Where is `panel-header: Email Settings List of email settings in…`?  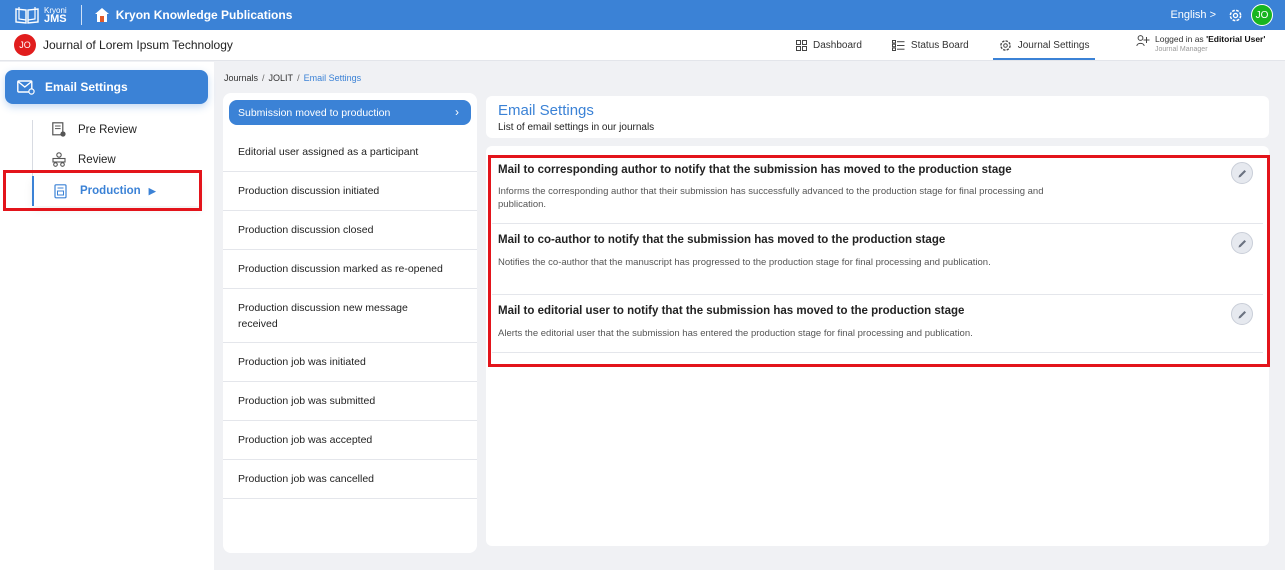
panel-header: Email Settings List of email settings in… is located at coordinates (877, 117).